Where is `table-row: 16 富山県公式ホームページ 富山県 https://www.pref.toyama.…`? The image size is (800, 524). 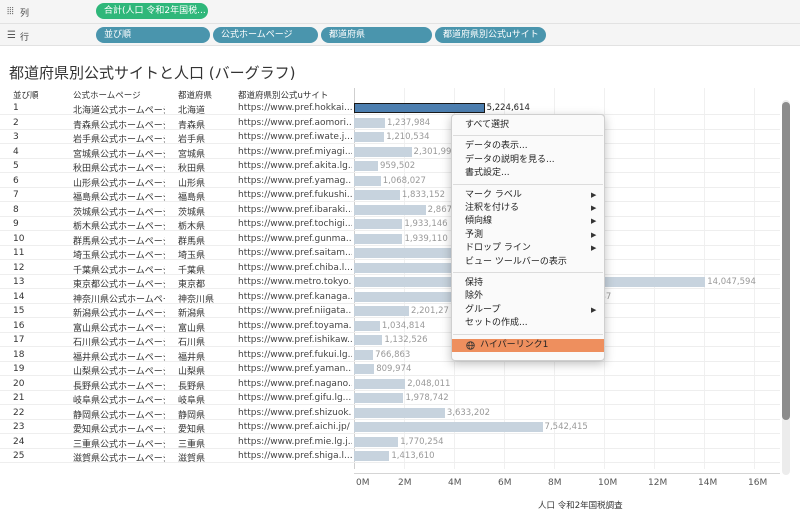
table-row: 16 富山県公式ホームページ 富山県 https://www.pref.toyama.… is located at coordinates (390, 326).